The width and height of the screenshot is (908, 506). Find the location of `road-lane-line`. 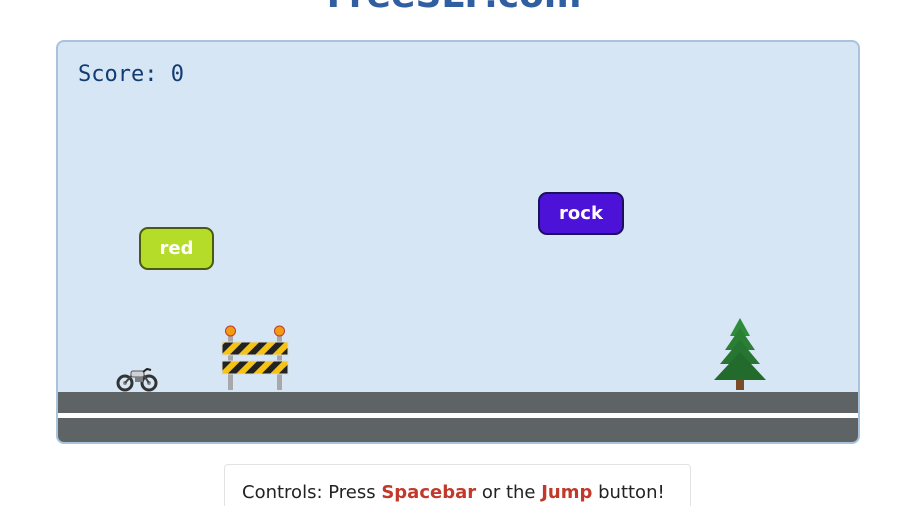

road-lane-line is located at coordinates (458, 415).